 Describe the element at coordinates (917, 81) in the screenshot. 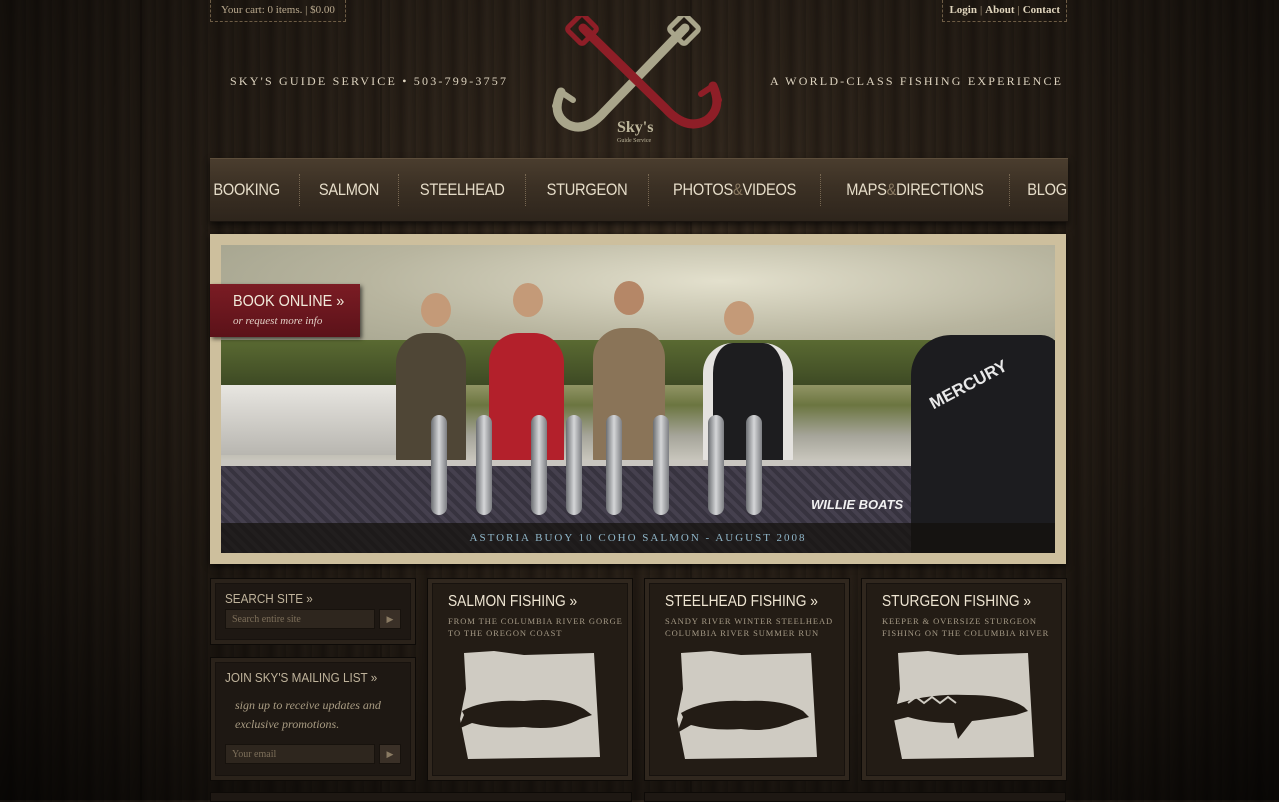

I see `slogan-tagline: A WORLD-CLASS FISHING EXPERIENCE` at that location.